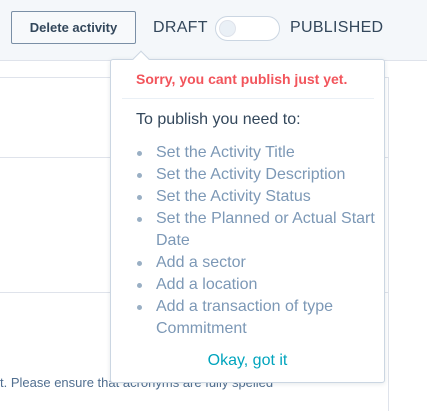 The image size is (427, 411). What do you see at coordinates (256, 263) in the screenshot?
I see `list-item: Add a sector` at bounding box center [256, 263].